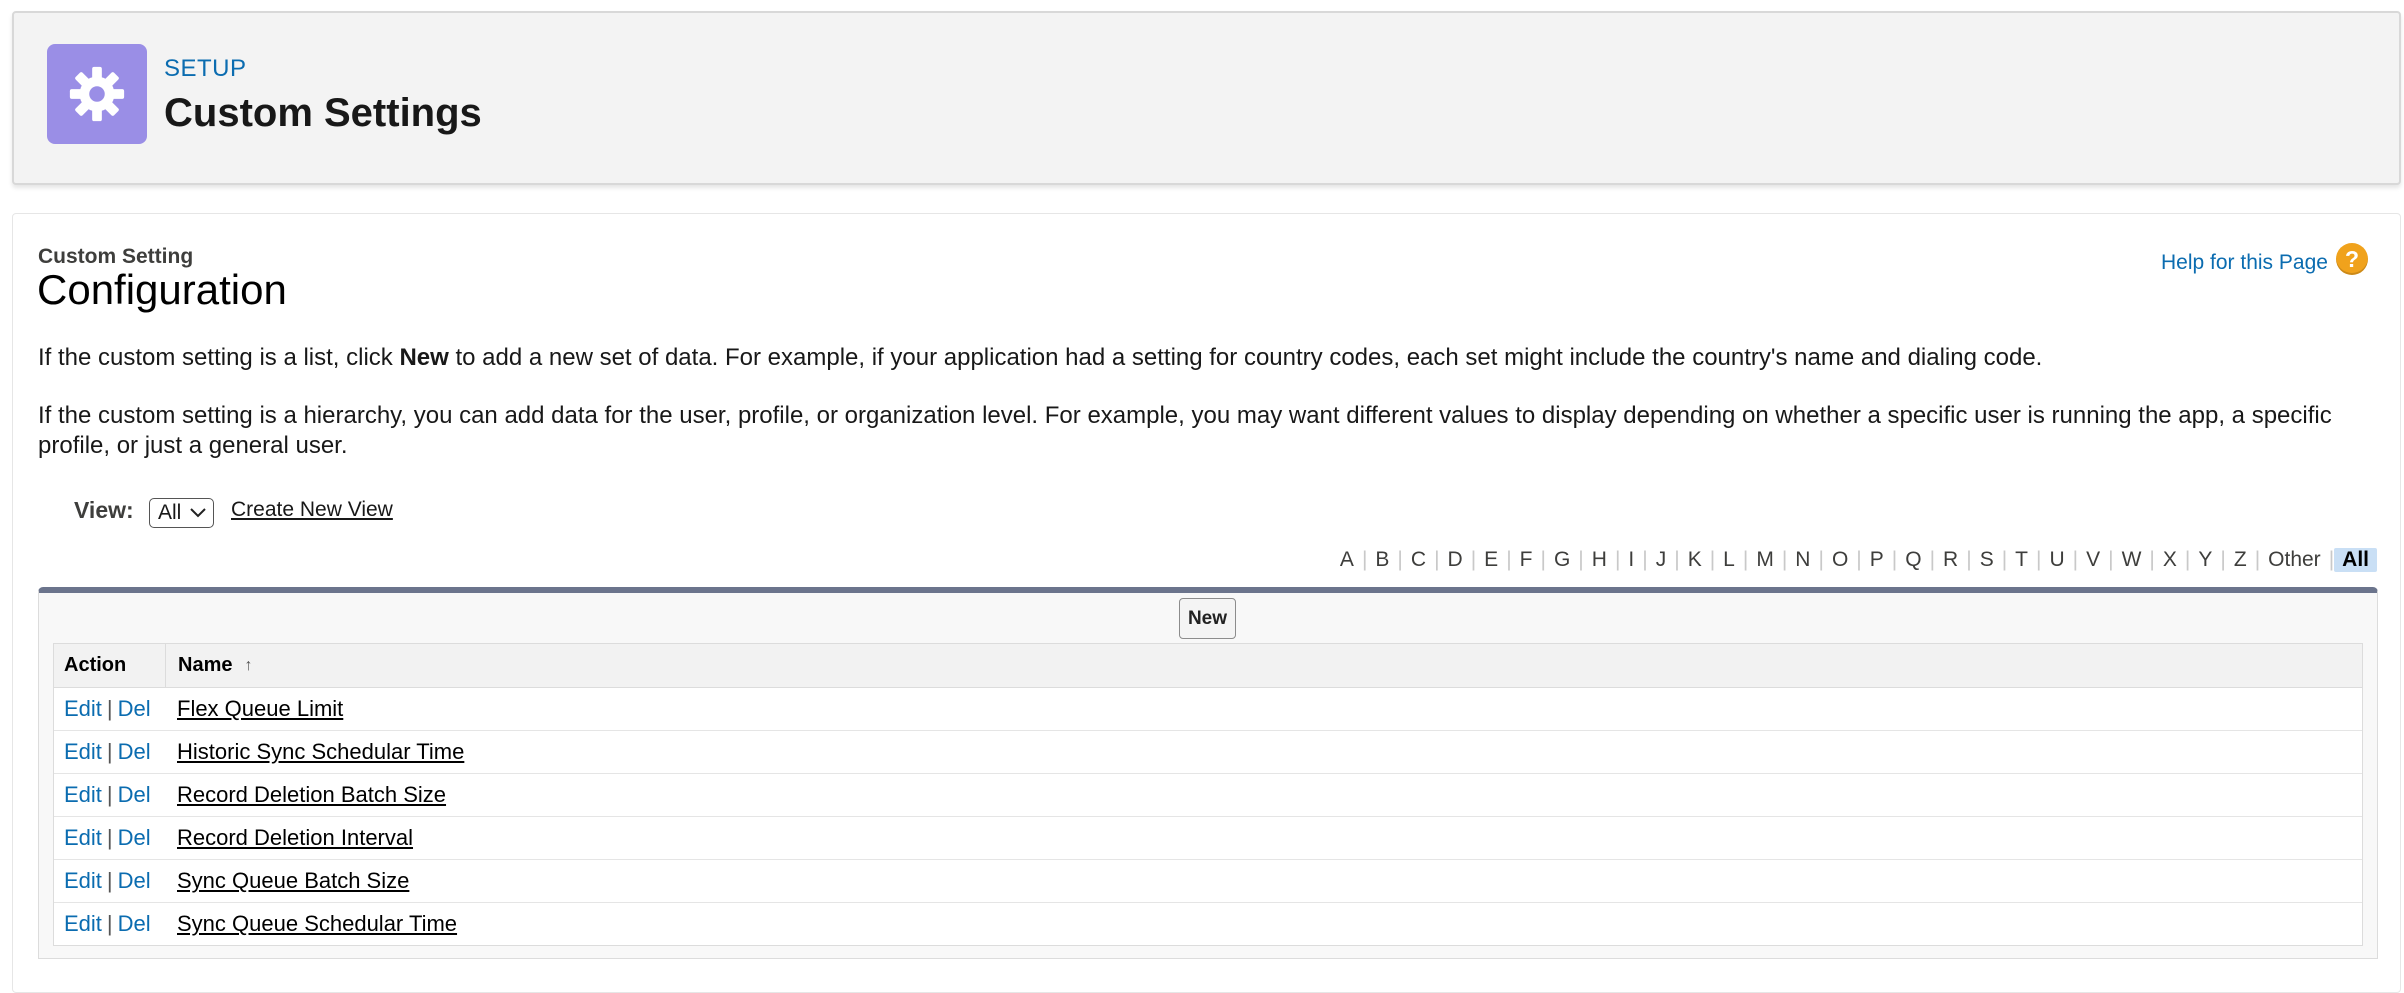 The image size is (2404, 993). Describe the element at coordinates (1840, 560) in the screenshot. I see `alpha-filter-o: O` at that location.